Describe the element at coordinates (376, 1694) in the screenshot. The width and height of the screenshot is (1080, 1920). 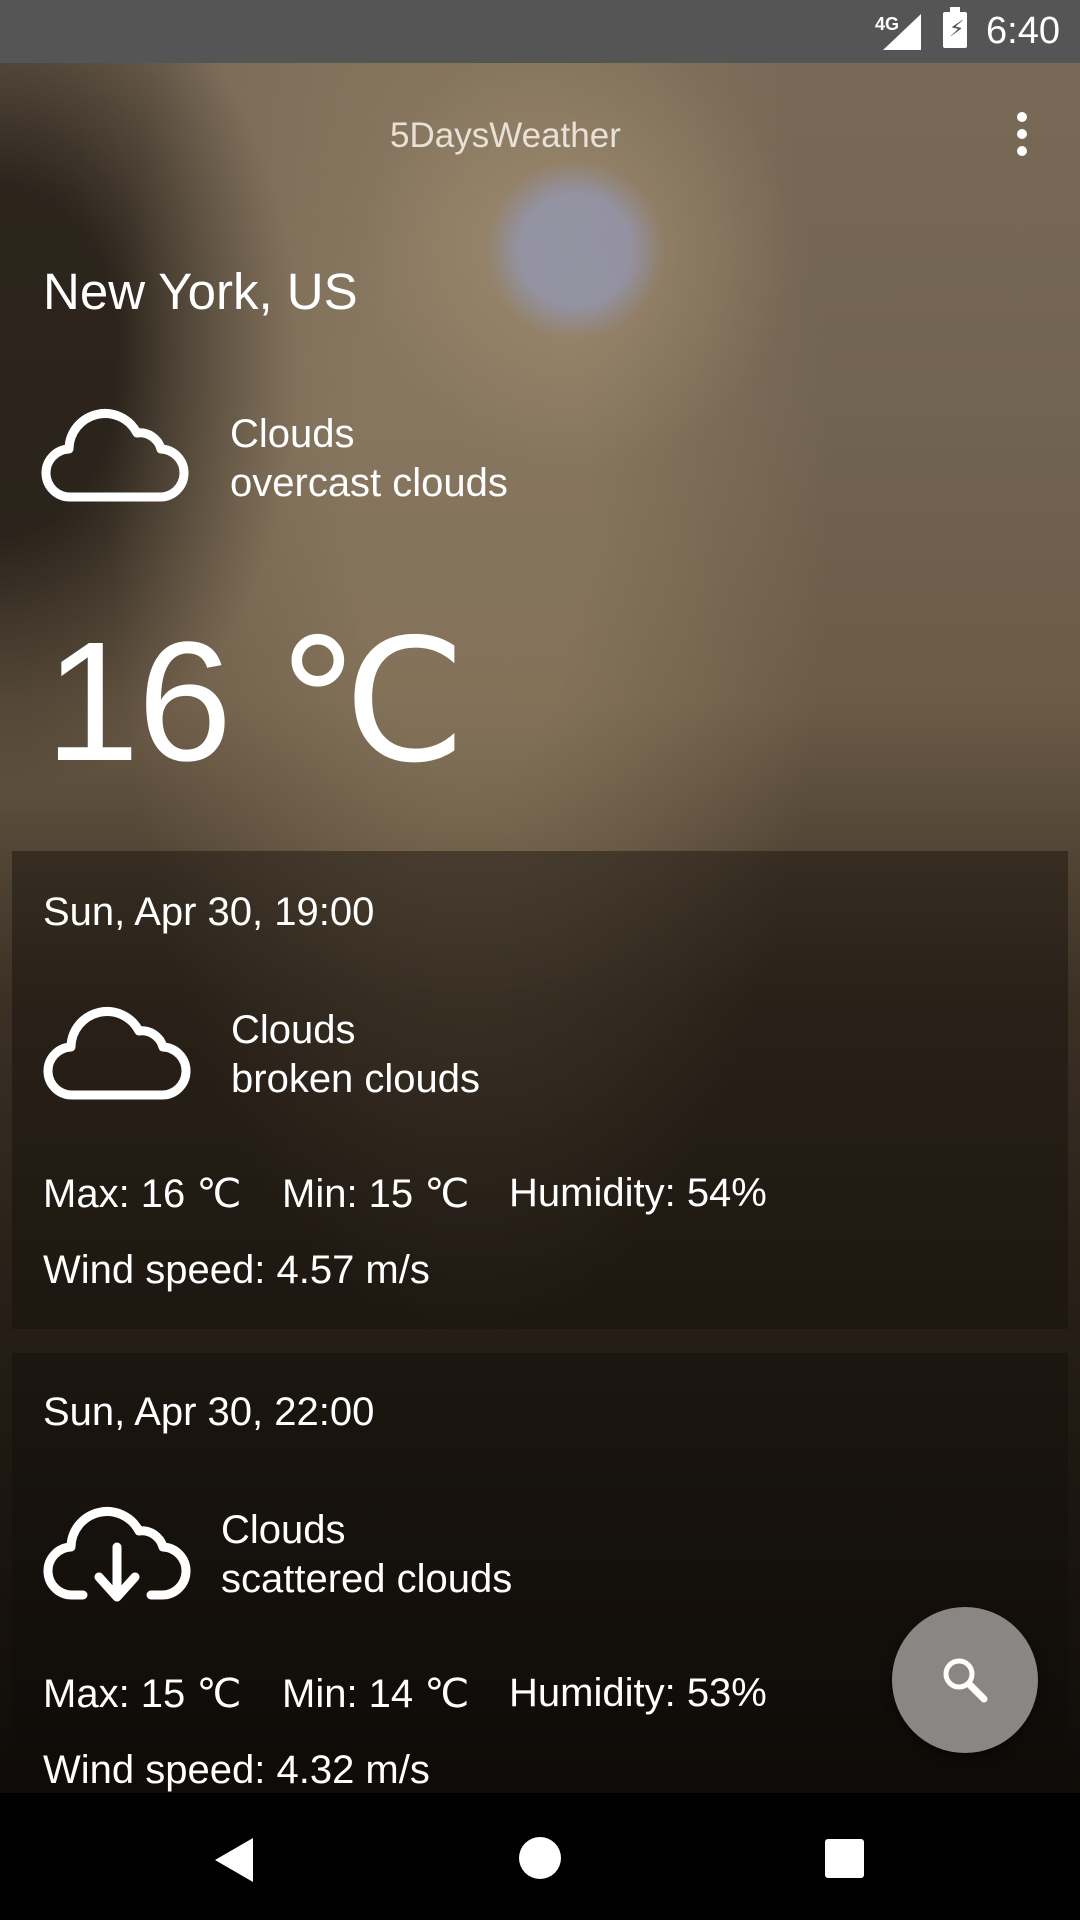
I see `forecast-min: Min: 14 ℃` at that location.